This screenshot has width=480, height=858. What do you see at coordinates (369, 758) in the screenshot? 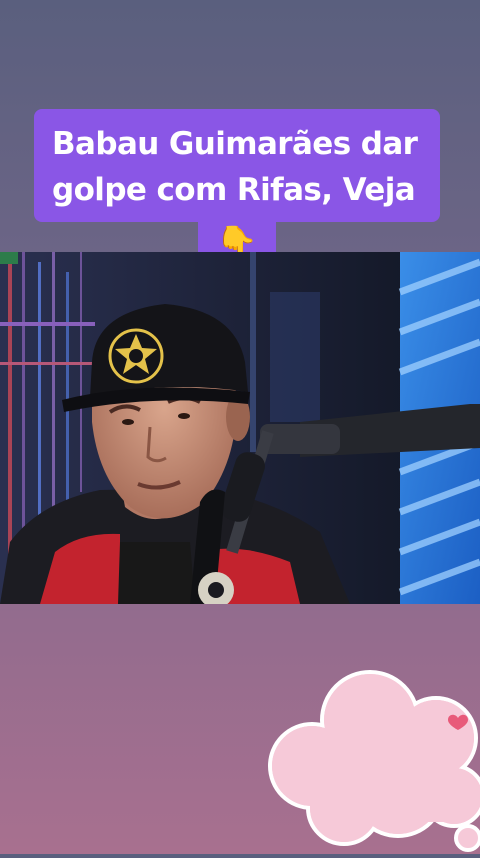
I see `thought-cloud-icon` at bounding box center [369, 758].